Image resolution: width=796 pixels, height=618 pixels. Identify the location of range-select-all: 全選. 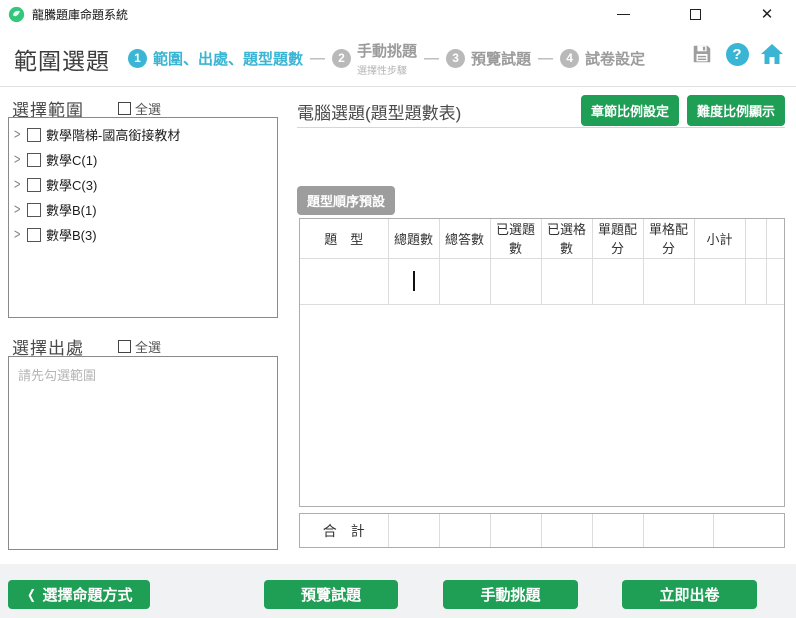
(139, 108).